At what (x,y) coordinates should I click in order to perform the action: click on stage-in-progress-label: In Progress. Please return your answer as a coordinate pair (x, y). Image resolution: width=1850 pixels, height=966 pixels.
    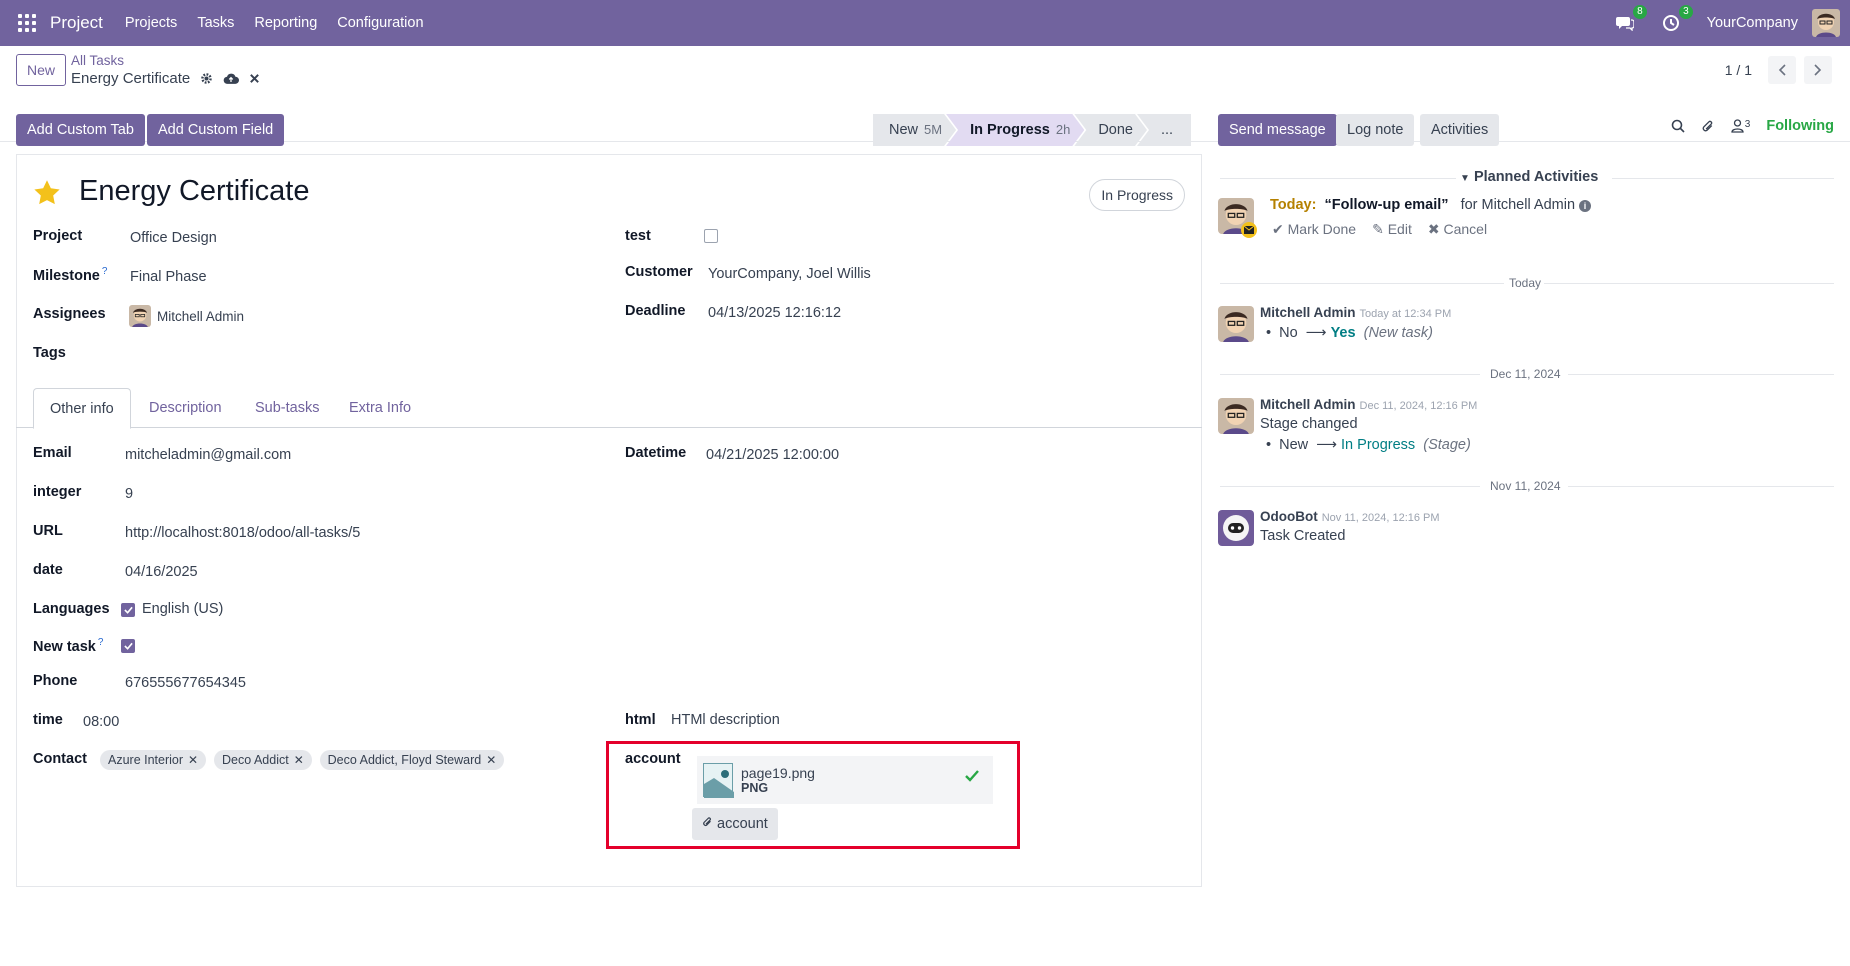
    Looking at the image, I should click on (1010, 130).